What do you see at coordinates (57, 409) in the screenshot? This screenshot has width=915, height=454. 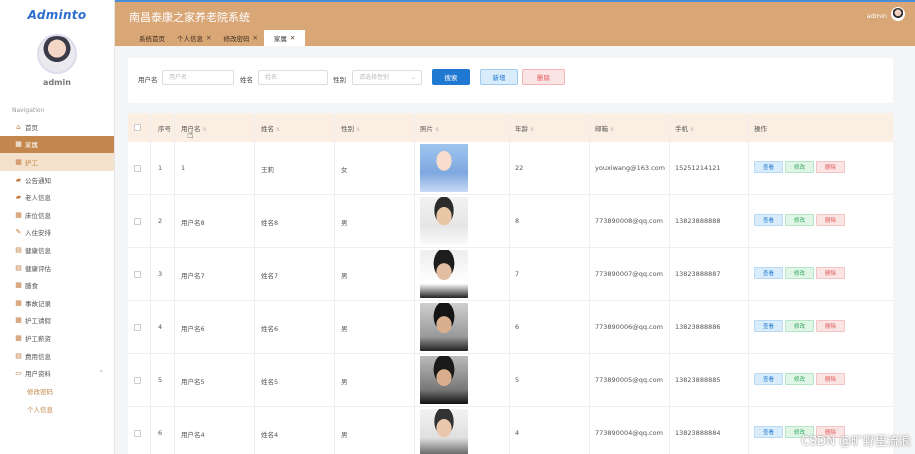 I see `sidebar-sub-personal-info: 个人信息` at bounding box center [57, 409].